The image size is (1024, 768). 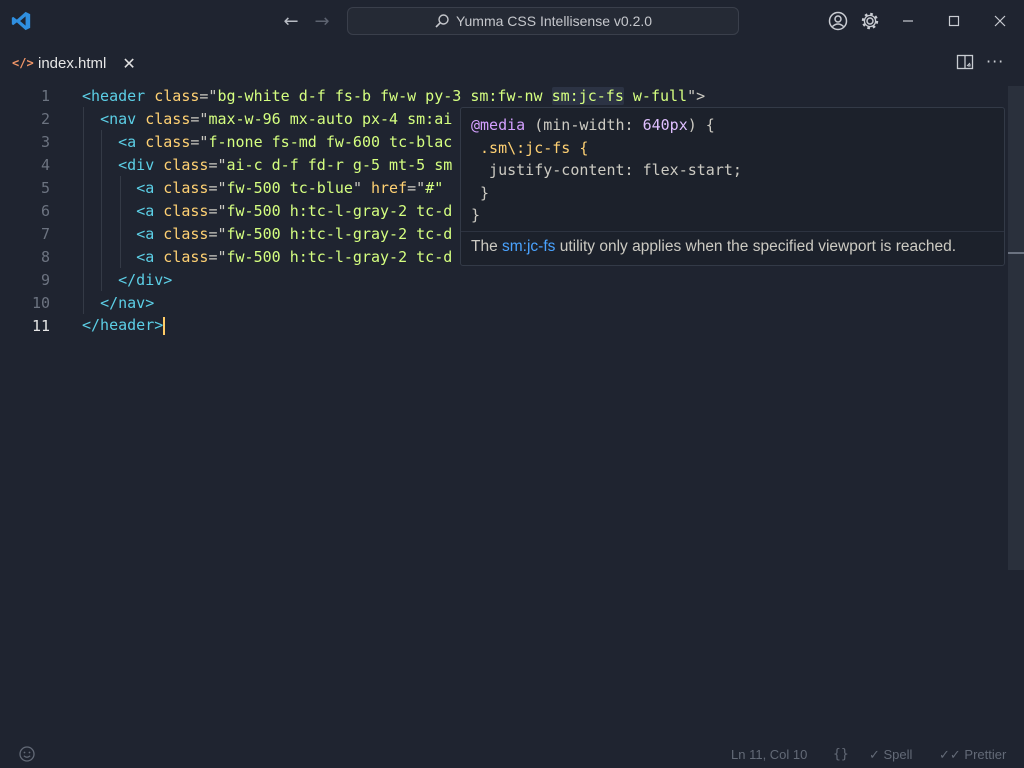 I want to click on arrow-right-icon: →, so click(x=322, y=21).